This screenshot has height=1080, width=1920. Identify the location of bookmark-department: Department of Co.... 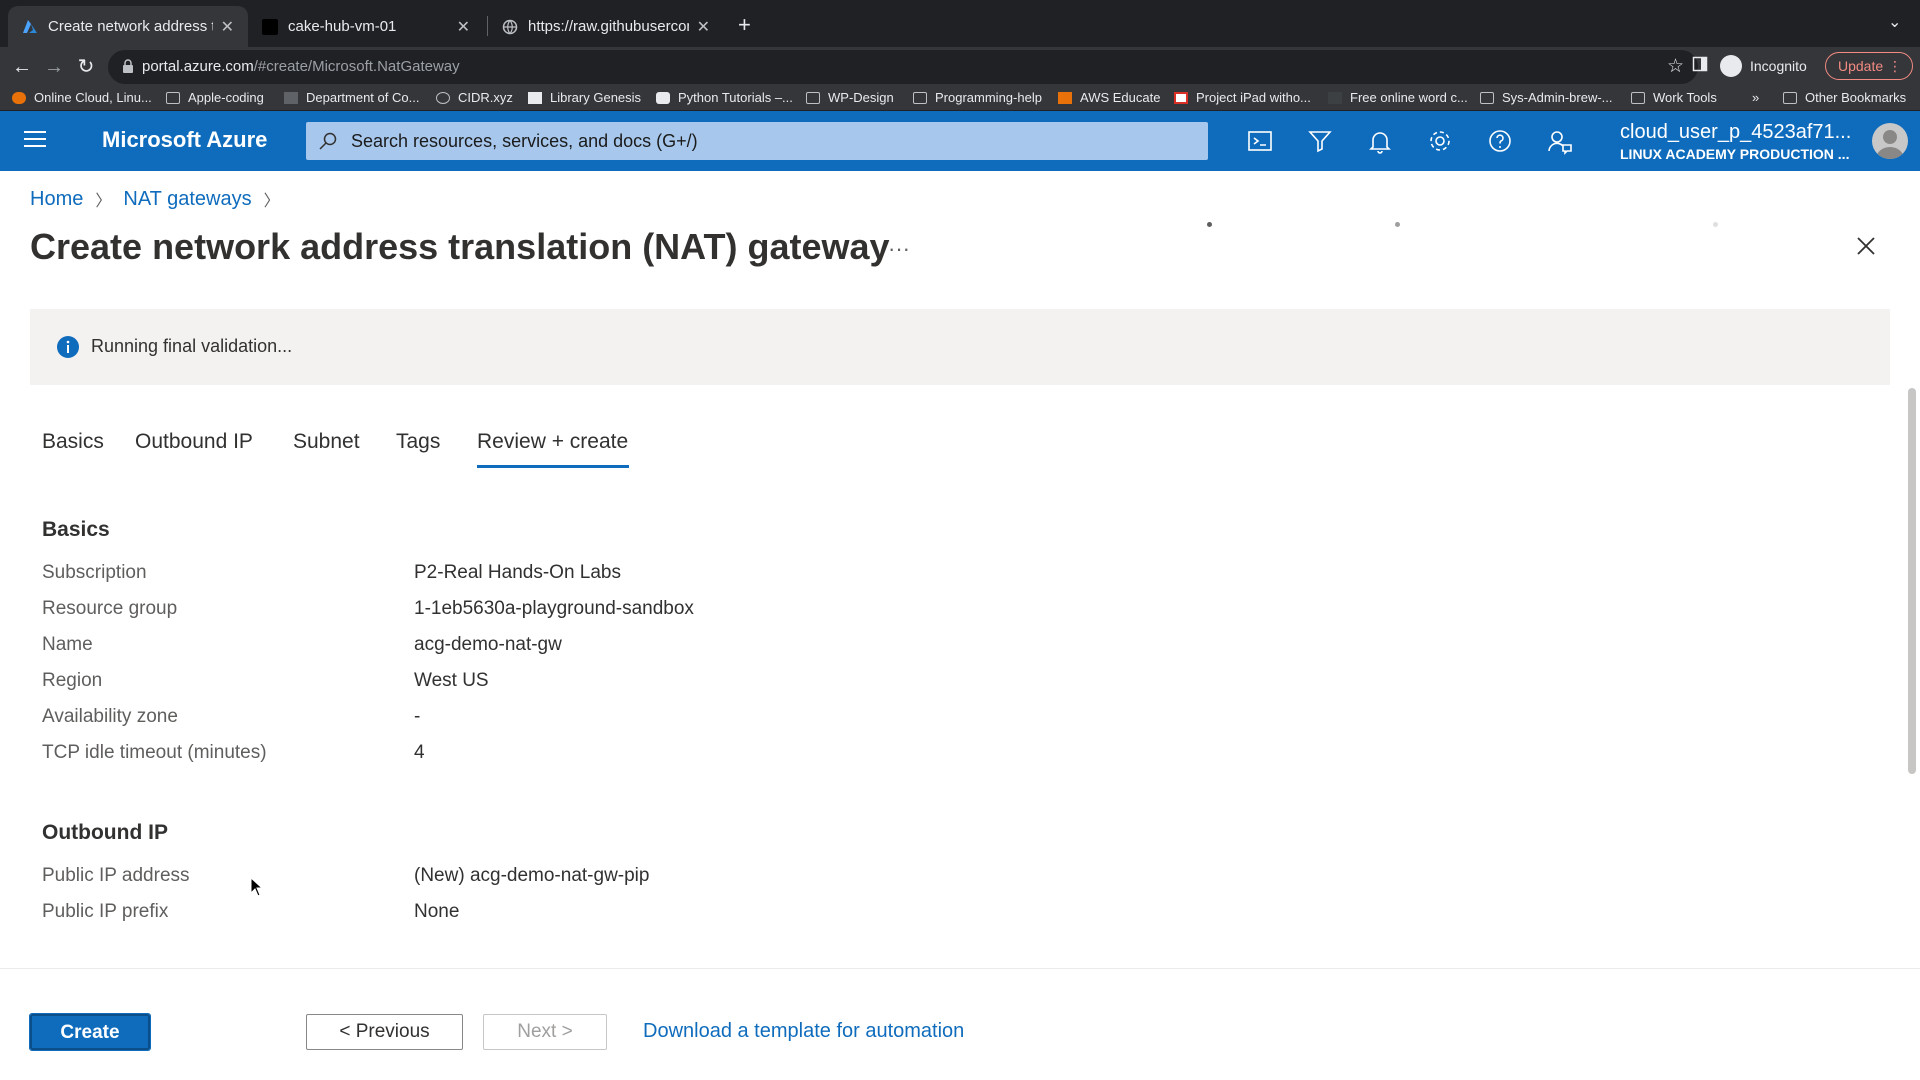
(351, 97).